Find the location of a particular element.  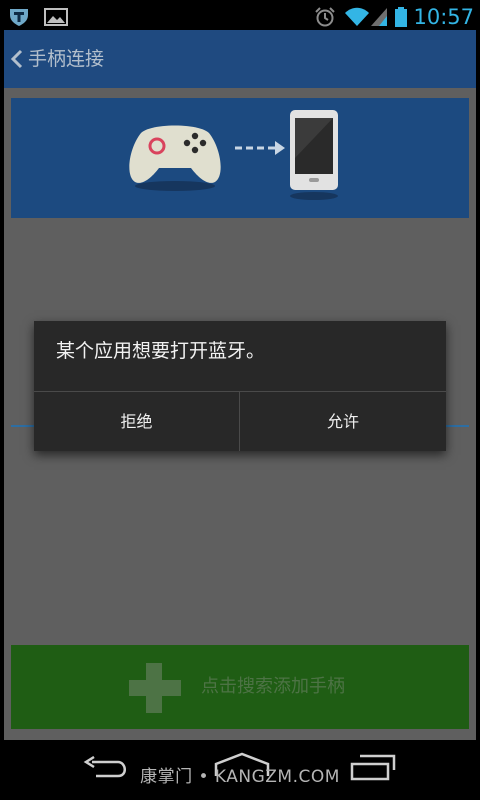

status-time: 10:57 is located at coordinates (443, 17).